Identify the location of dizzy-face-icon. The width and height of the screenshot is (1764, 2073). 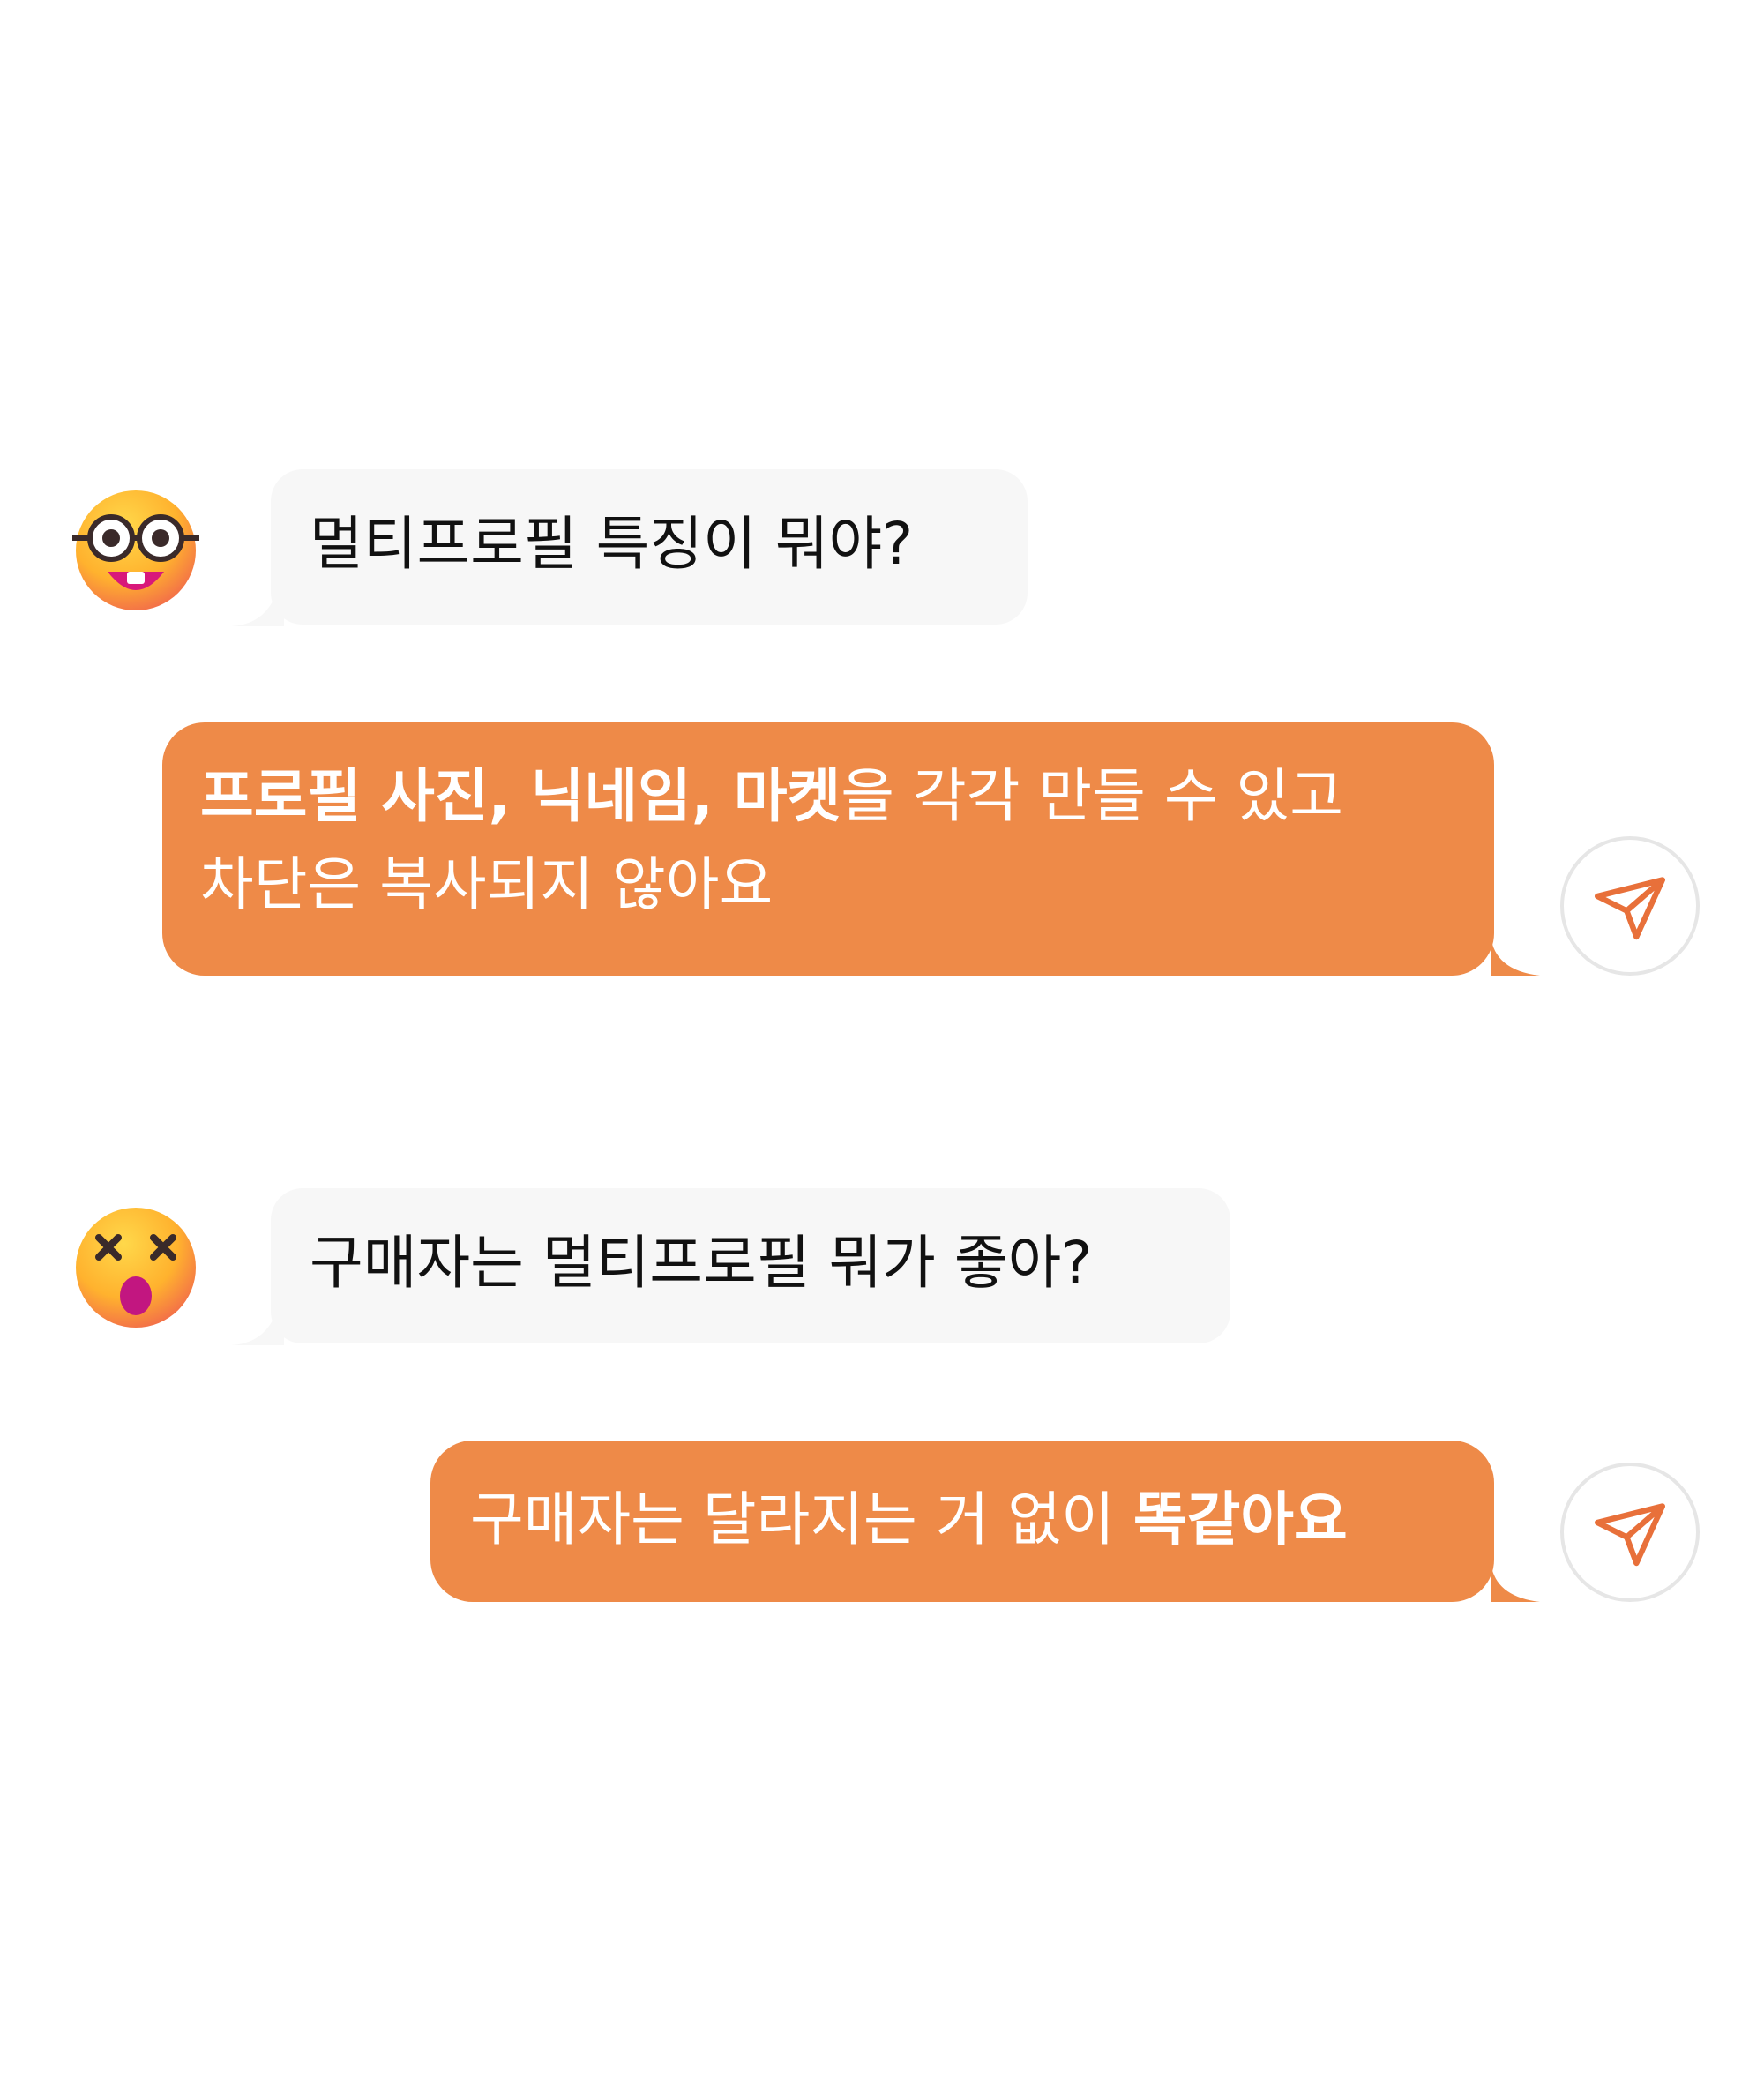
(136, 1268).